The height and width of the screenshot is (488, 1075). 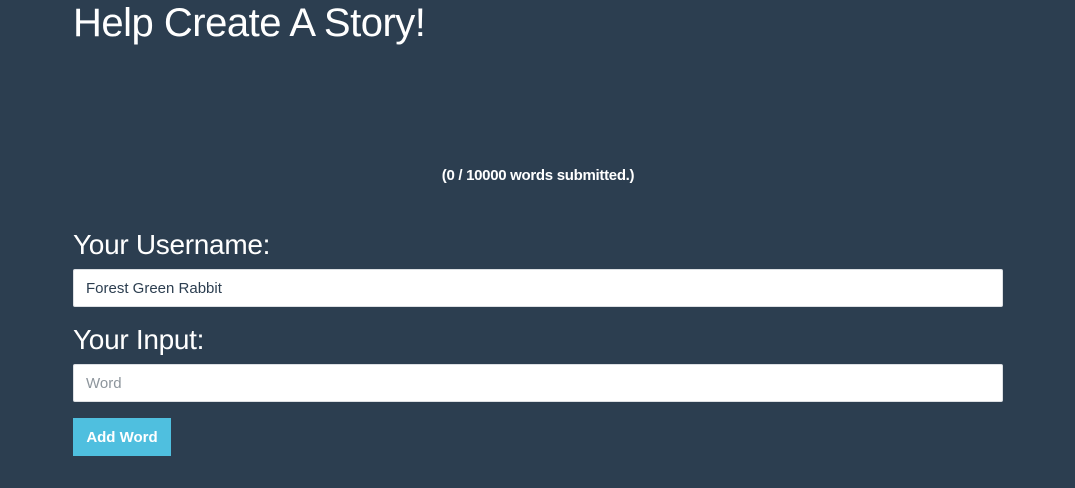 I want to click on username-input, so click(x=538, y=288).